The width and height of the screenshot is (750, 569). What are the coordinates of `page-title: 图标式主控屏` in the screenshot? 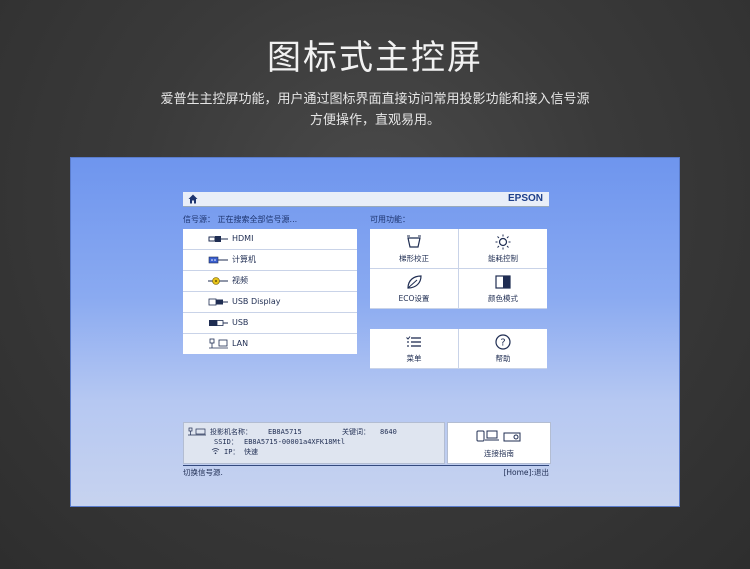 It's located at (375, 58).